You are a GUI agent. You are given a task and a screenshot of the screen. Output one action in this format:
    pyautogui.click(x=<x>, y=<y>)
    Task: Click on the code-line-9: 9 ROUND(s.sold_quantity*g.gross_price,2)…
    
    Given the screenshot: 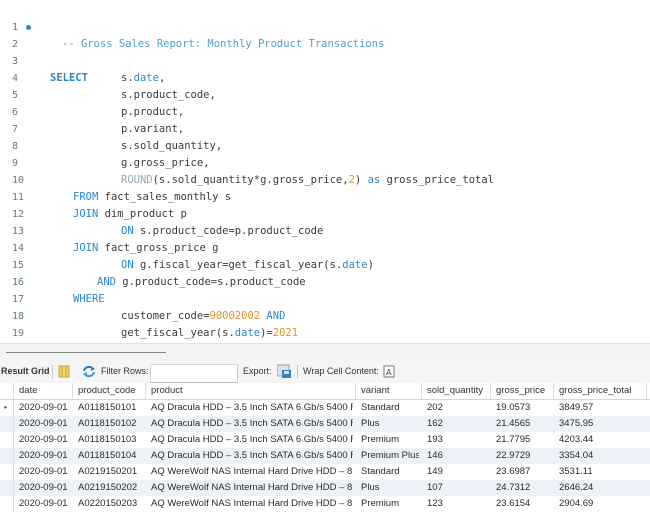 What is the action you would take?
    pyautogui.click(x=247, y=162)
    